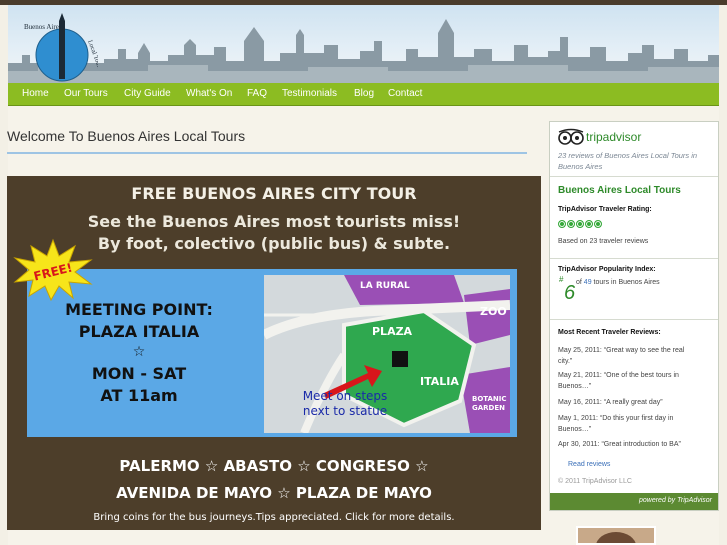  I want to click on meeting-time: AT 11am, so click(139, 395).